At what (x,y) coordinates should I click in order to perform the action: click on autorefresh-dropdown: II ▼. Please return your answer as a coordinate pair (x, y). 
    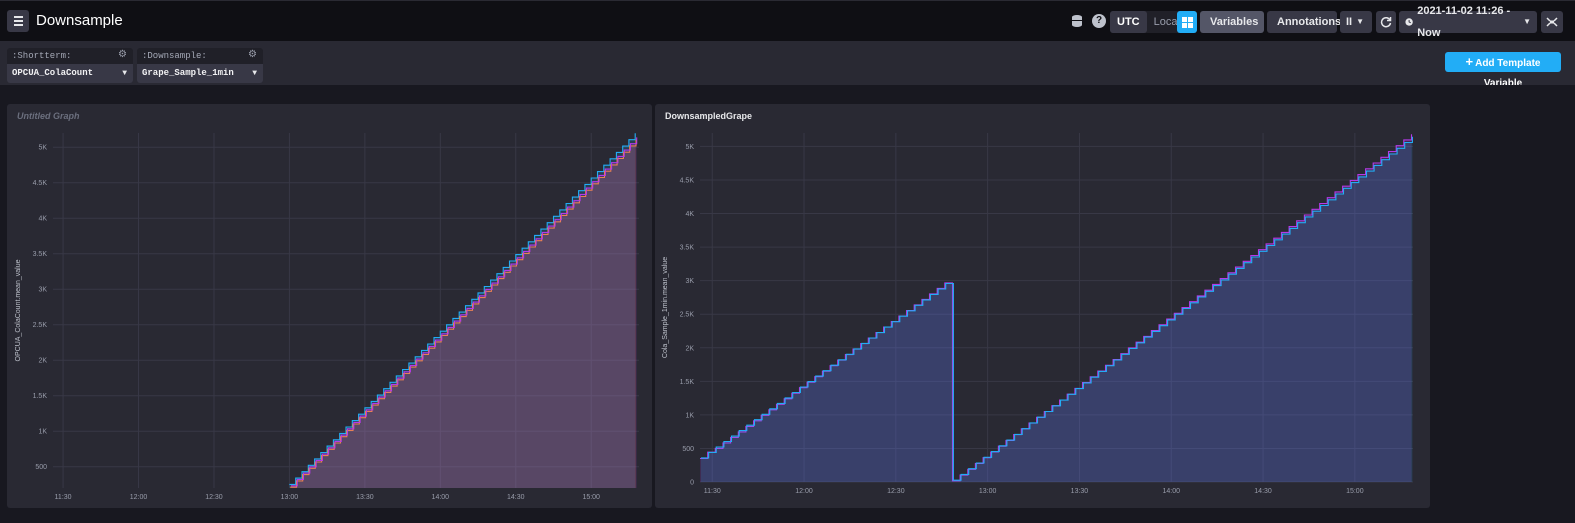
    Looking at the image, I should click on (1356, 22).